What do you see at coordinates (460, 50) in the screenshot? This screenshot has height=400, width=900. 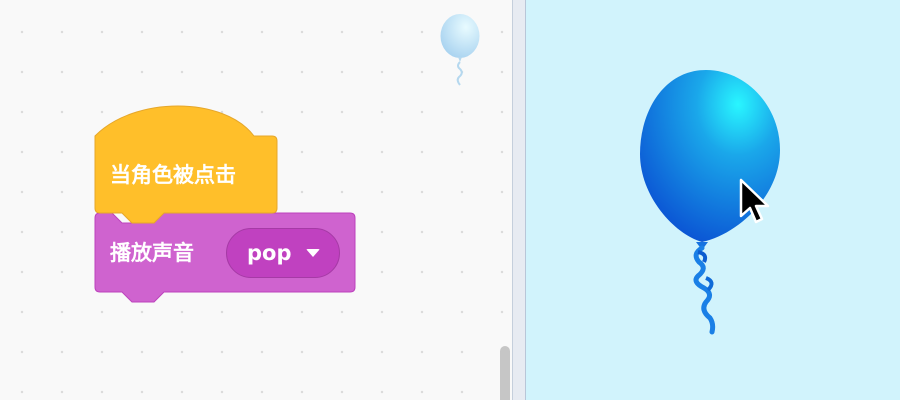 I see `sprite-balloon-thumbnail-icon` at bounding box center [460, 50].